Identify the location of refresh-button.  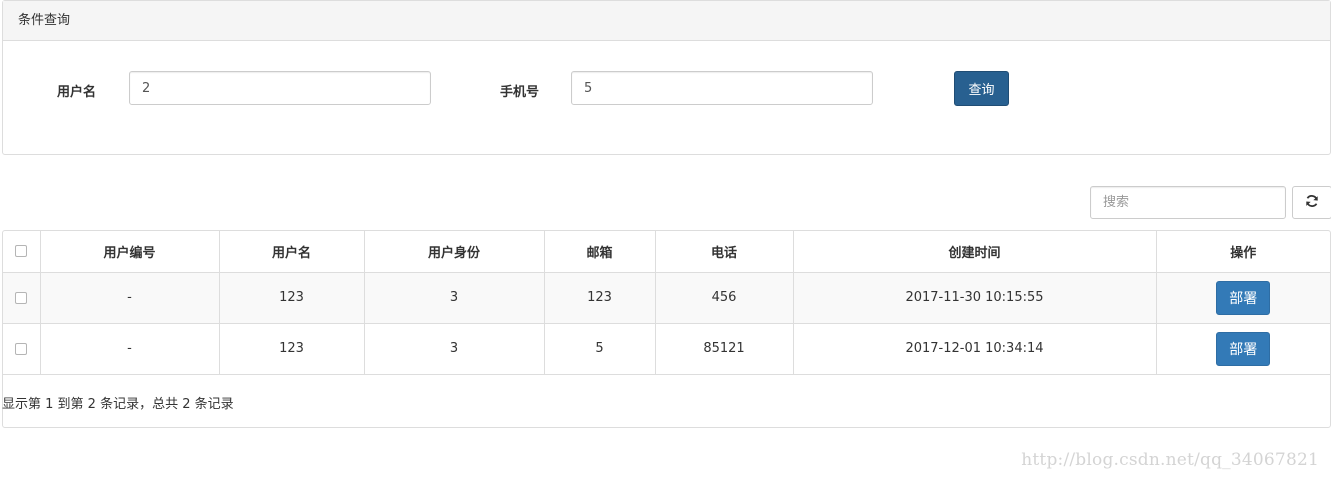
(1311, 202).